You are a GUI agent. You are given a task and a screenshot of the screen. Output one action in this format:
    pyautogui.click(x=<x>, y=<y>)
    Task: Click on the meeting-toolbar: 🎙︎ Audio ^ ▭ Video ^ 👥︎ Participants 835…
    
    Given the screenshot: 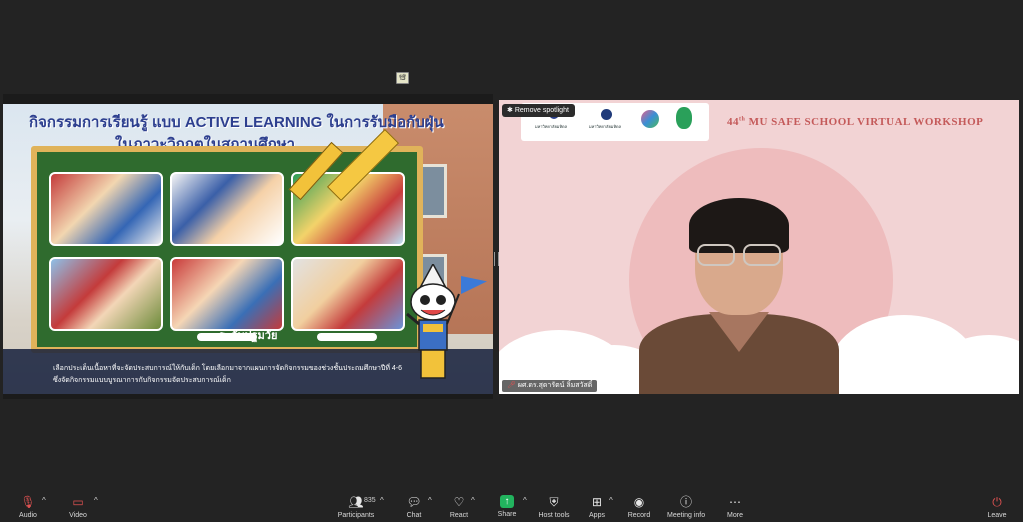 What is the action you would take?
    pyautogui.click(x=511, y=506)
    